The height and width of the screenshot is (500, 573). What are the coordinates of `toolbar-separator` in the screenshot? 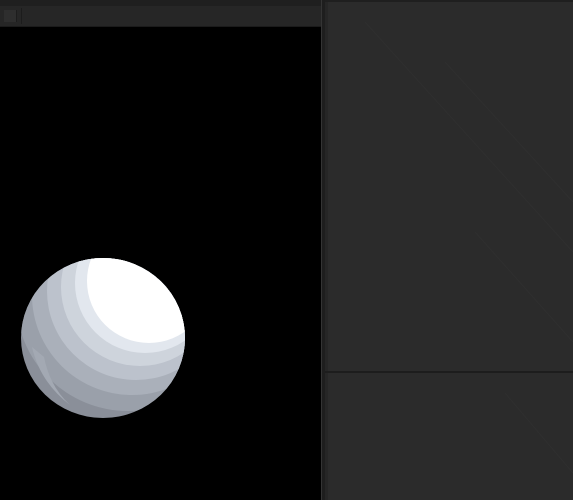 It's located at (21, 16).